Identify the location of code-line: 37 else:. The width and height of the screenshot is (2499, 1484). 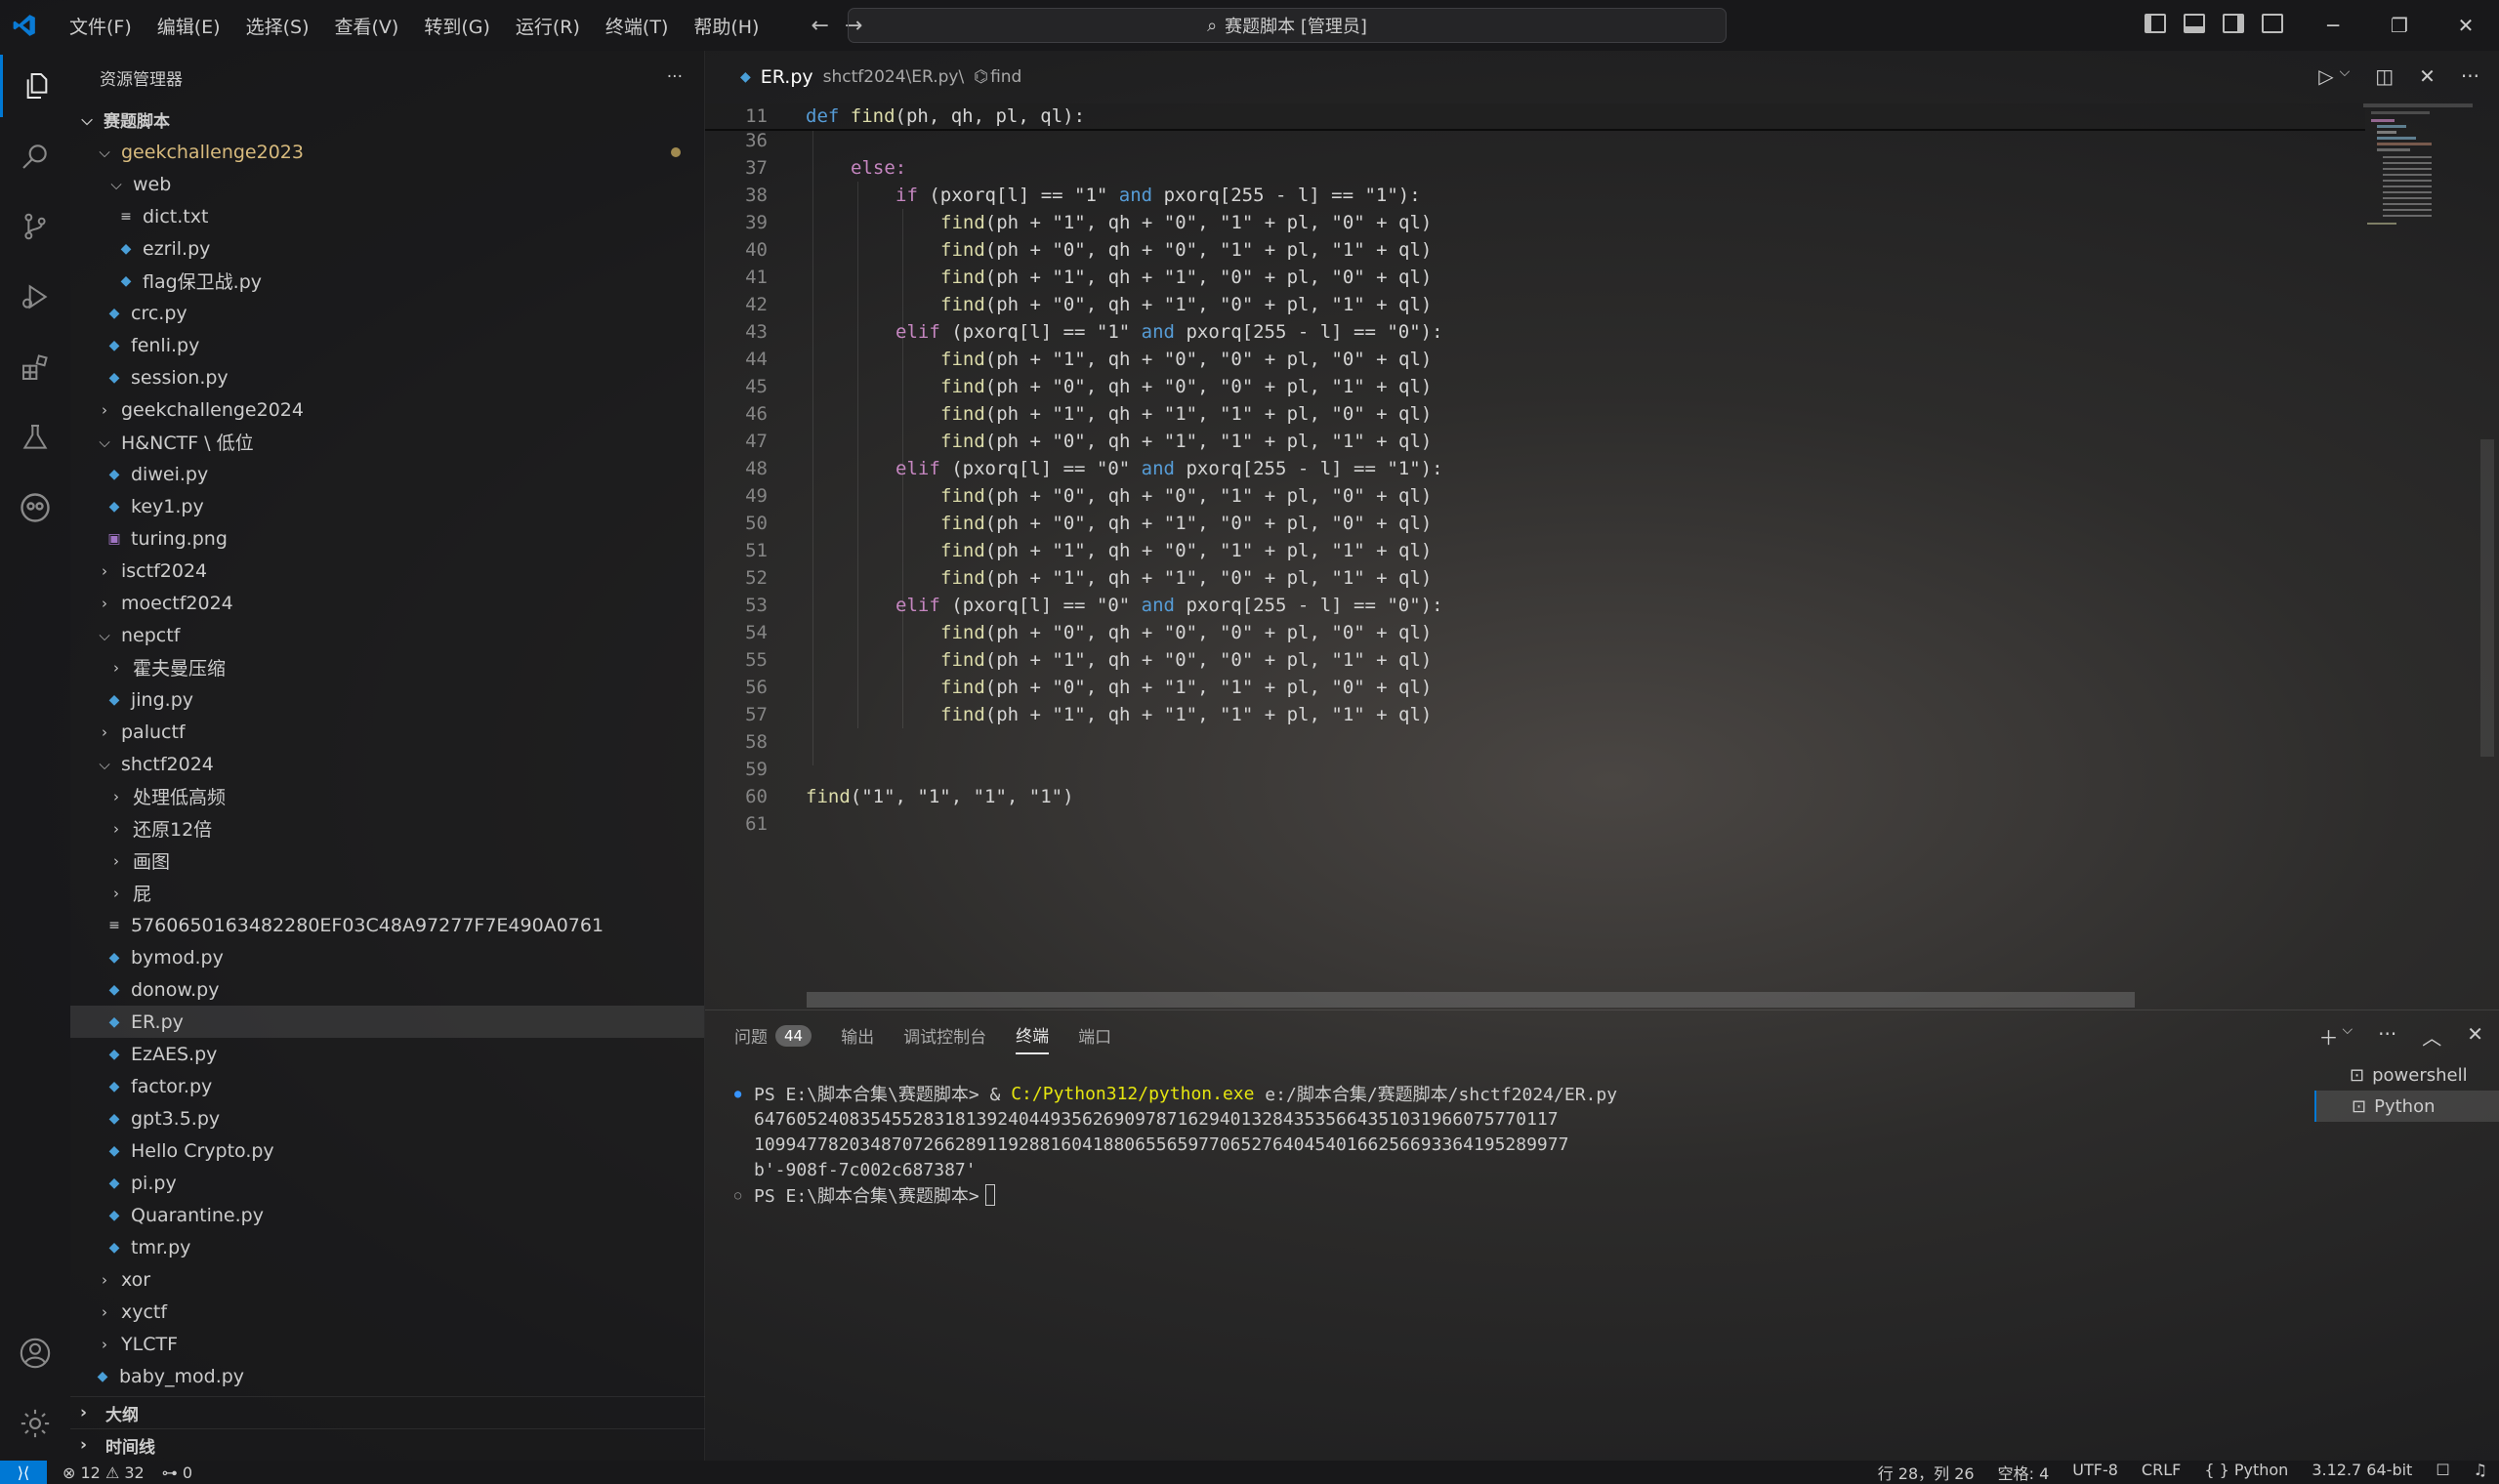
(805, 168).